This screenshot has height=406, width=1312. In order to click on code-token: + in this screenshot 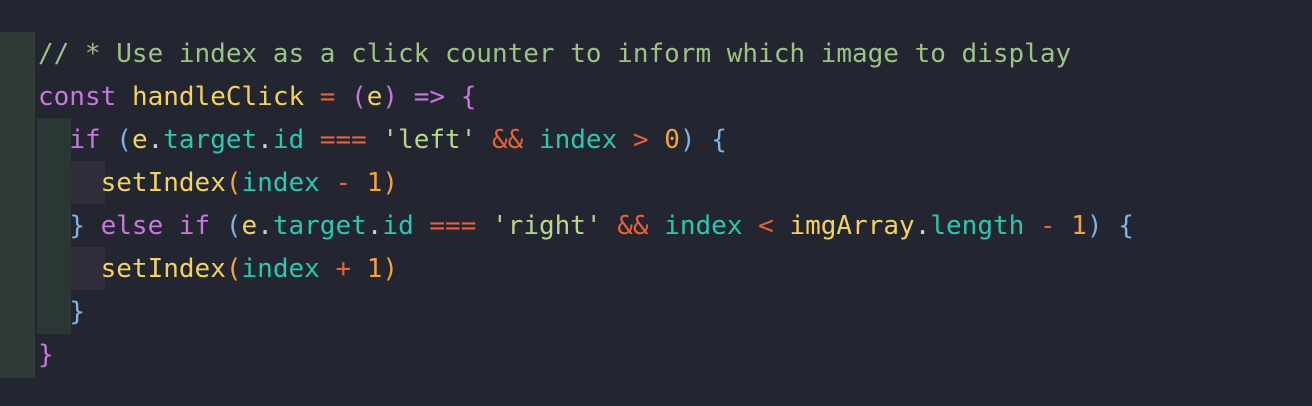, I will do `click(343, 269)`.